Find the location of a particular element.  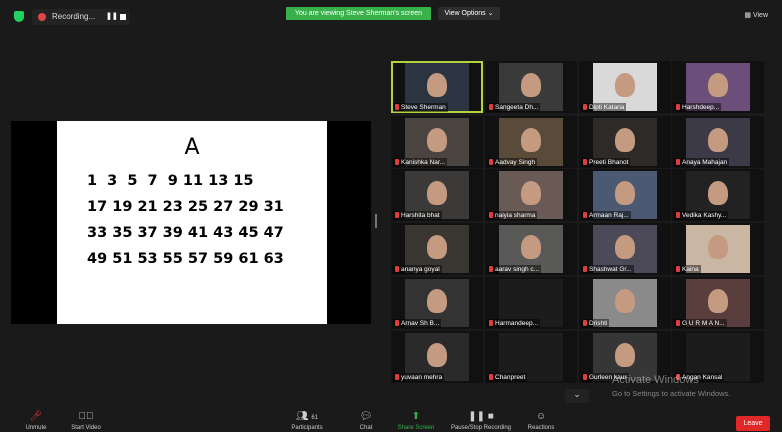

participant-name: Anaya Mahajan is located at coordinates (702, 162).